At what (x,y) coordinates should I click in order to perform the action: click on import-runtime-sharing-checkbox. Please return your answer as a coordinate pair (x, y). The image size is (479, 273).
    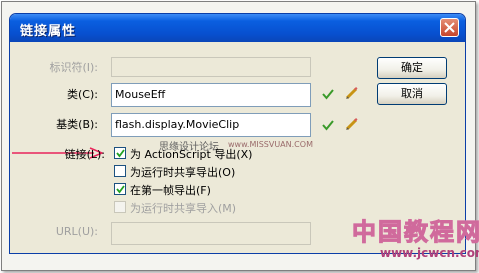
    Looking at the image, I should click on (120, 207).